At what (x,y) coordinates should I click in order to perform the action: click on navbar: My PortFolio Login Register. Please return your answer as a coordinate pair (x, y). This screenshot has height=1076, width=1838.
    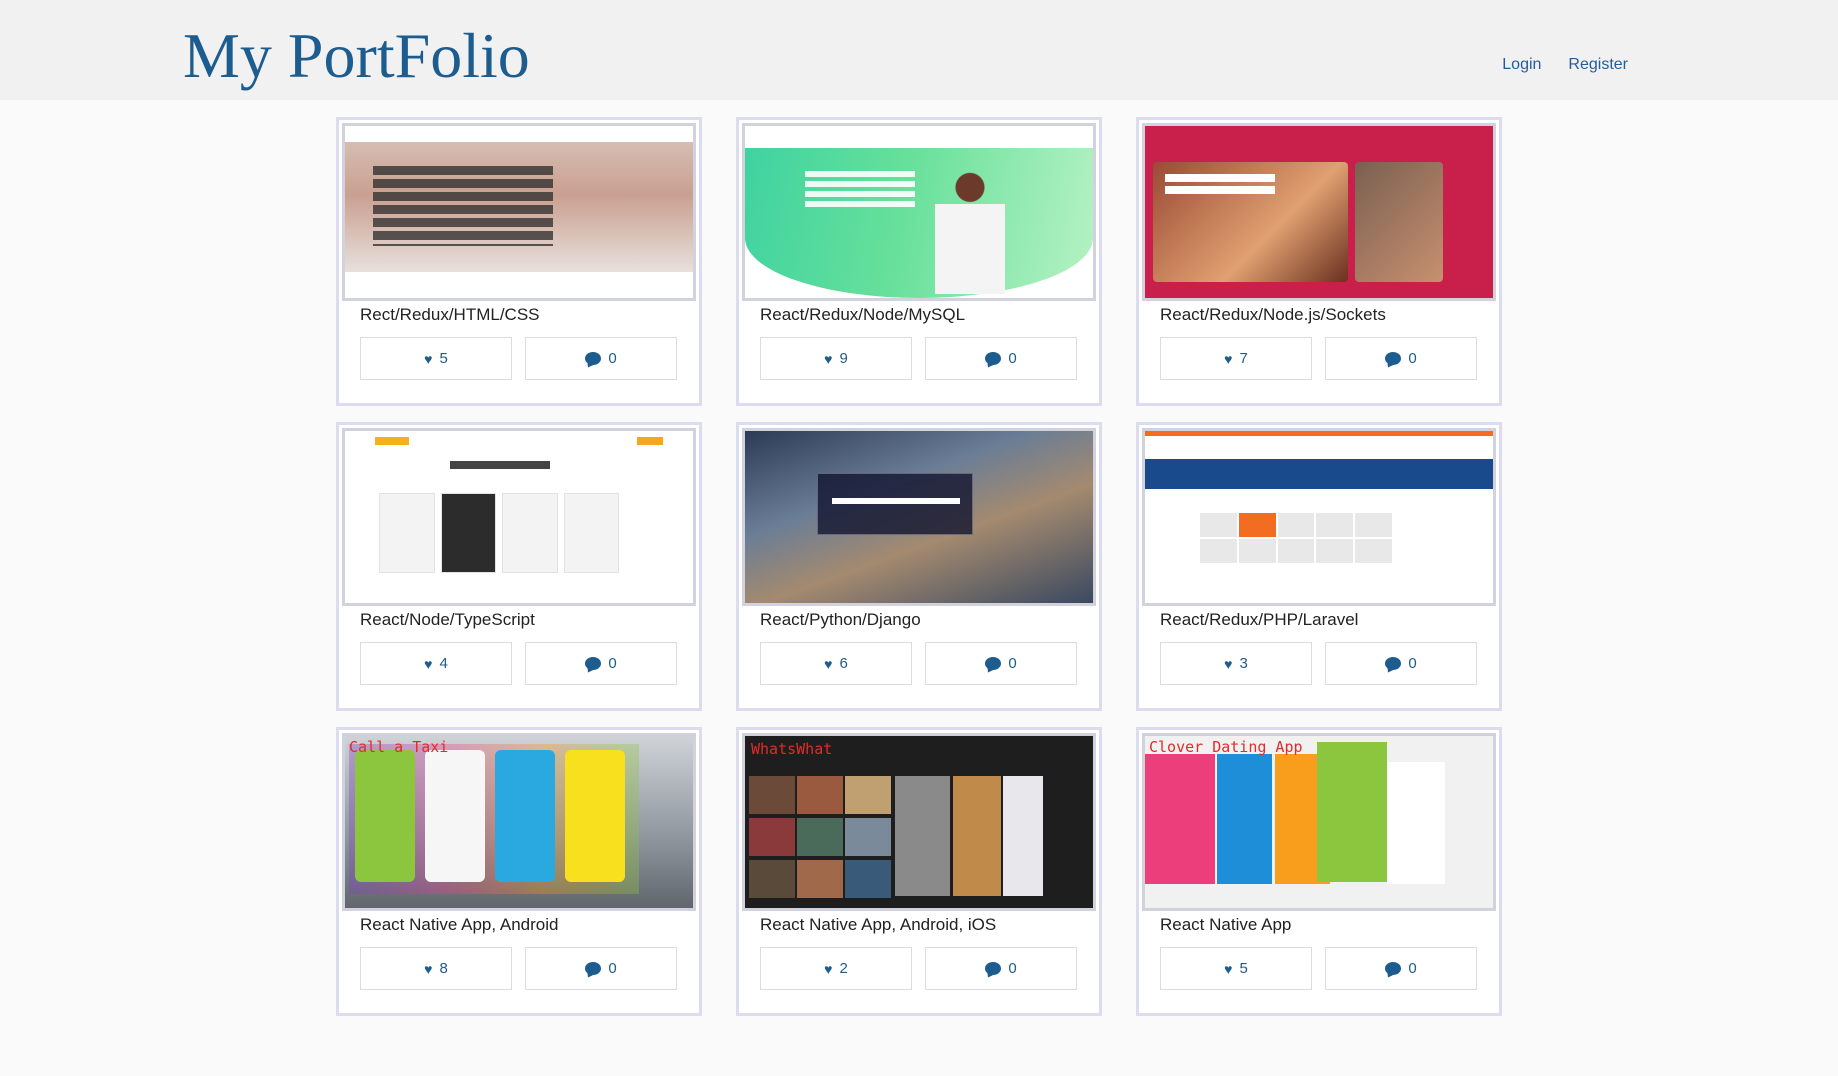
    Looking at the image, I should click on (919, 50).